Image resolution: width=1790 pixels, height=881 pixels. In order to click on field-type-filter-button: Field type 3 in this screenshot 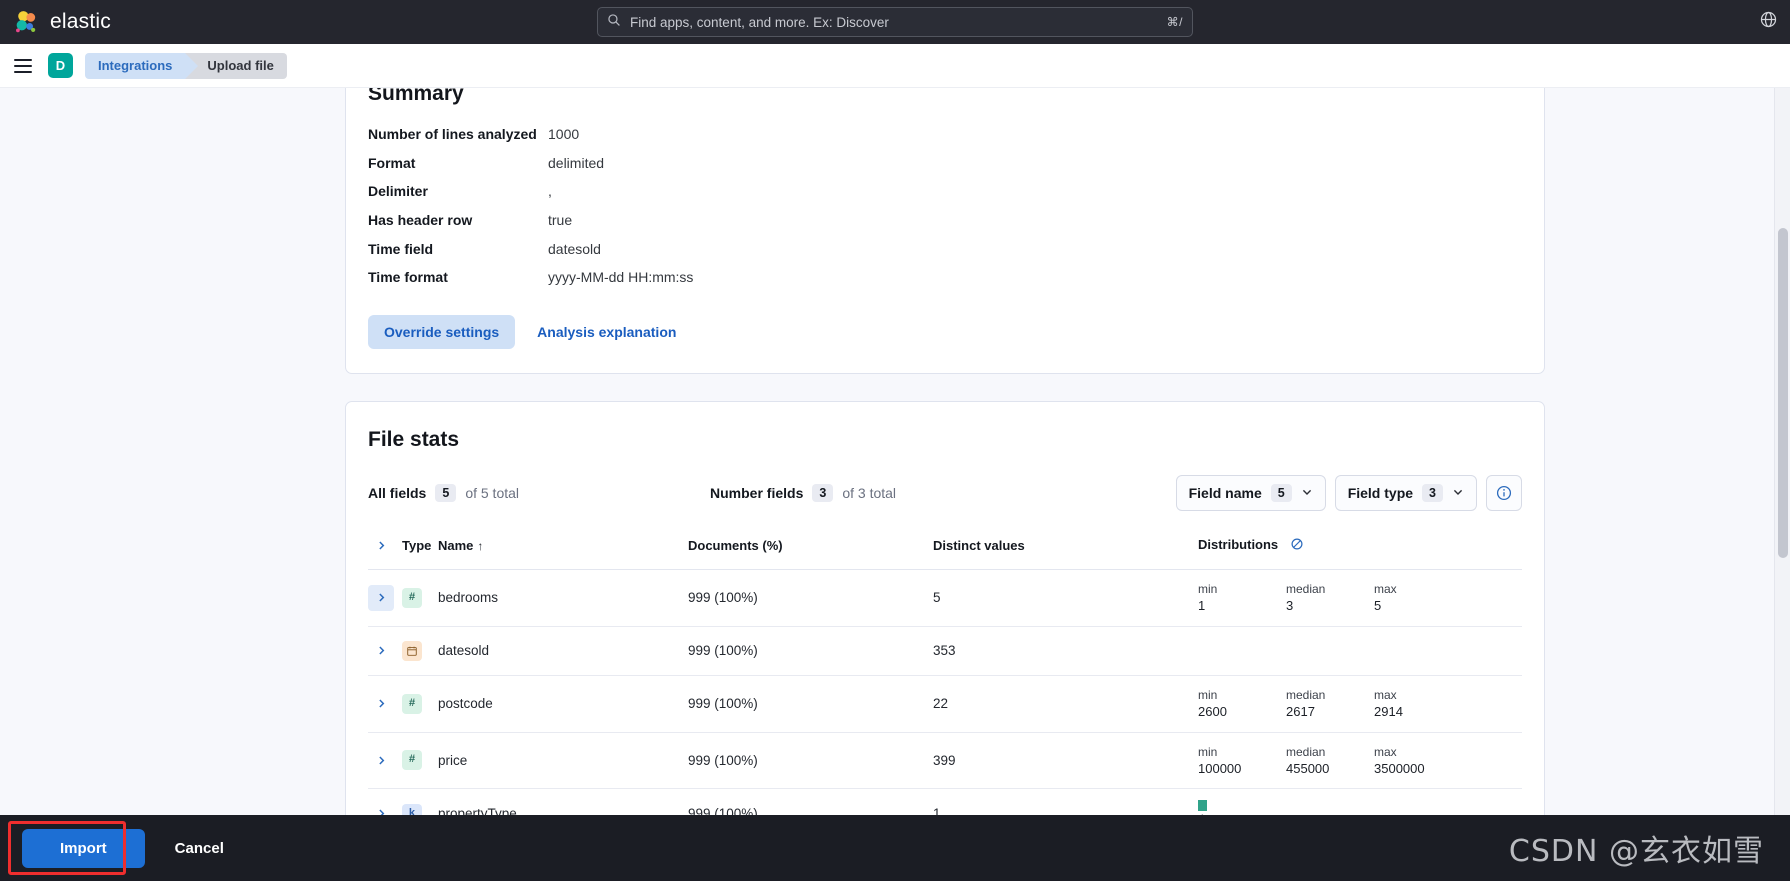, I will do `click(1405, 493)`.